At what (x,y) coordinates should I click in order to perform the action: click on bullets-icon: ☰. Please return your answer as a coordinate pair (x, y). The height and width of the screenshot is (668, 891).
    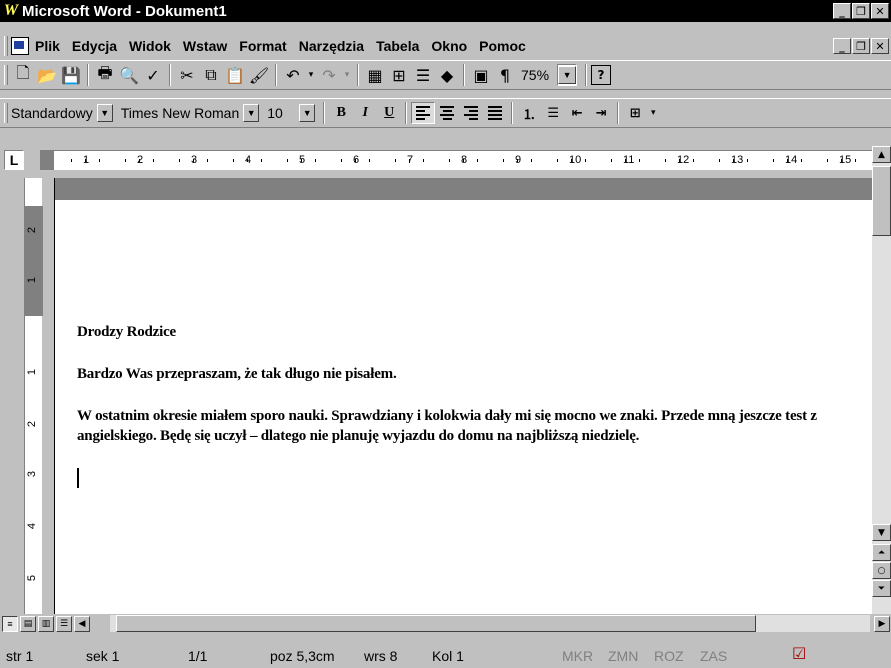
    Looking at the image, I should click on (553, 113).